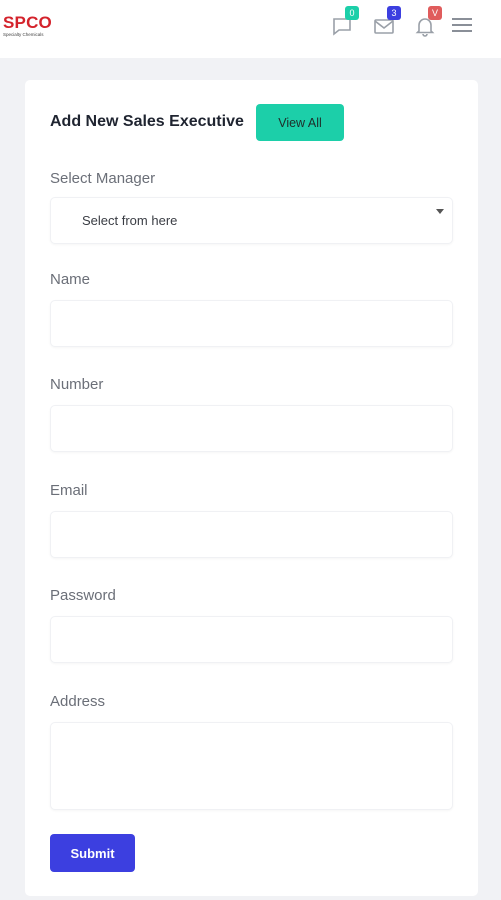 The height and width of the screenshot is (900, 501). I want to click on brand-logo: SPCO Specialty Chemicals, so click(33, 28).